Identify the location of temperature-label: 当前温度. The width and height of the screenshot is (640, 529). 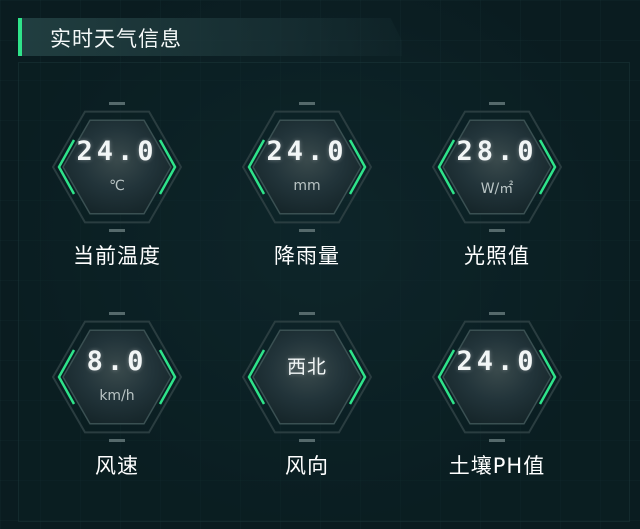
(117, 256).